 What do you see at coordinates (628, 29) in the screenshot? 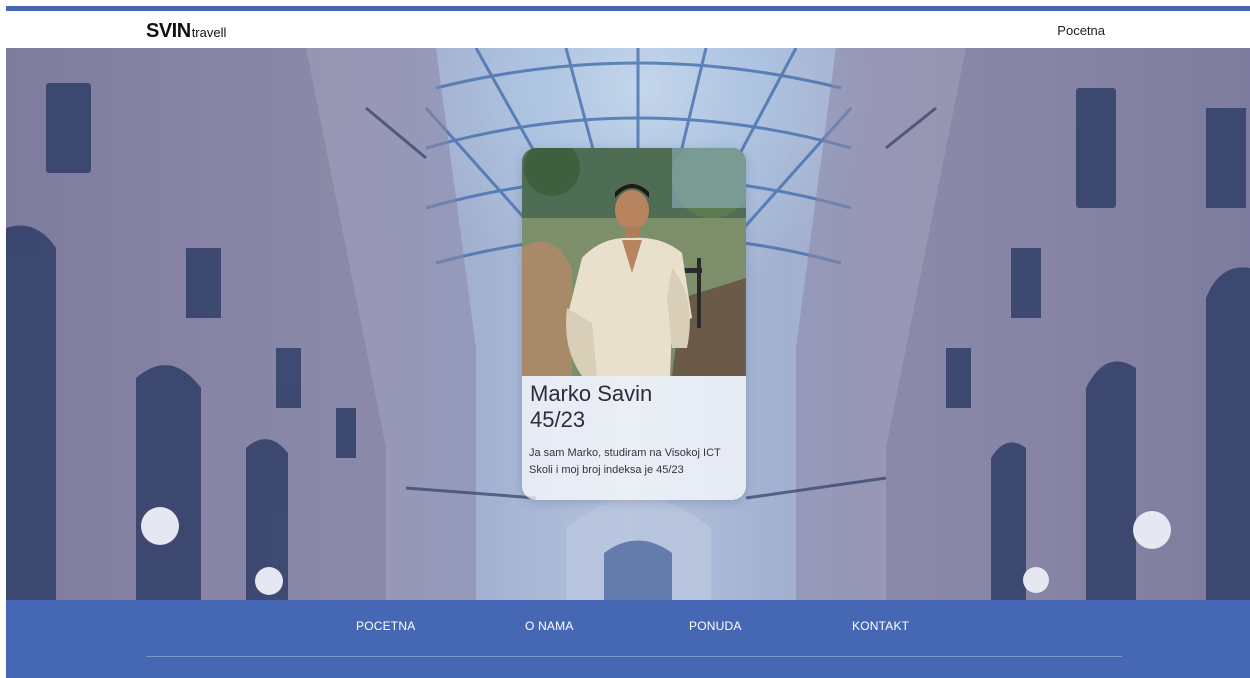
I see `site-header: SVIN travell Pocetna` at bounding box center [628, 29].